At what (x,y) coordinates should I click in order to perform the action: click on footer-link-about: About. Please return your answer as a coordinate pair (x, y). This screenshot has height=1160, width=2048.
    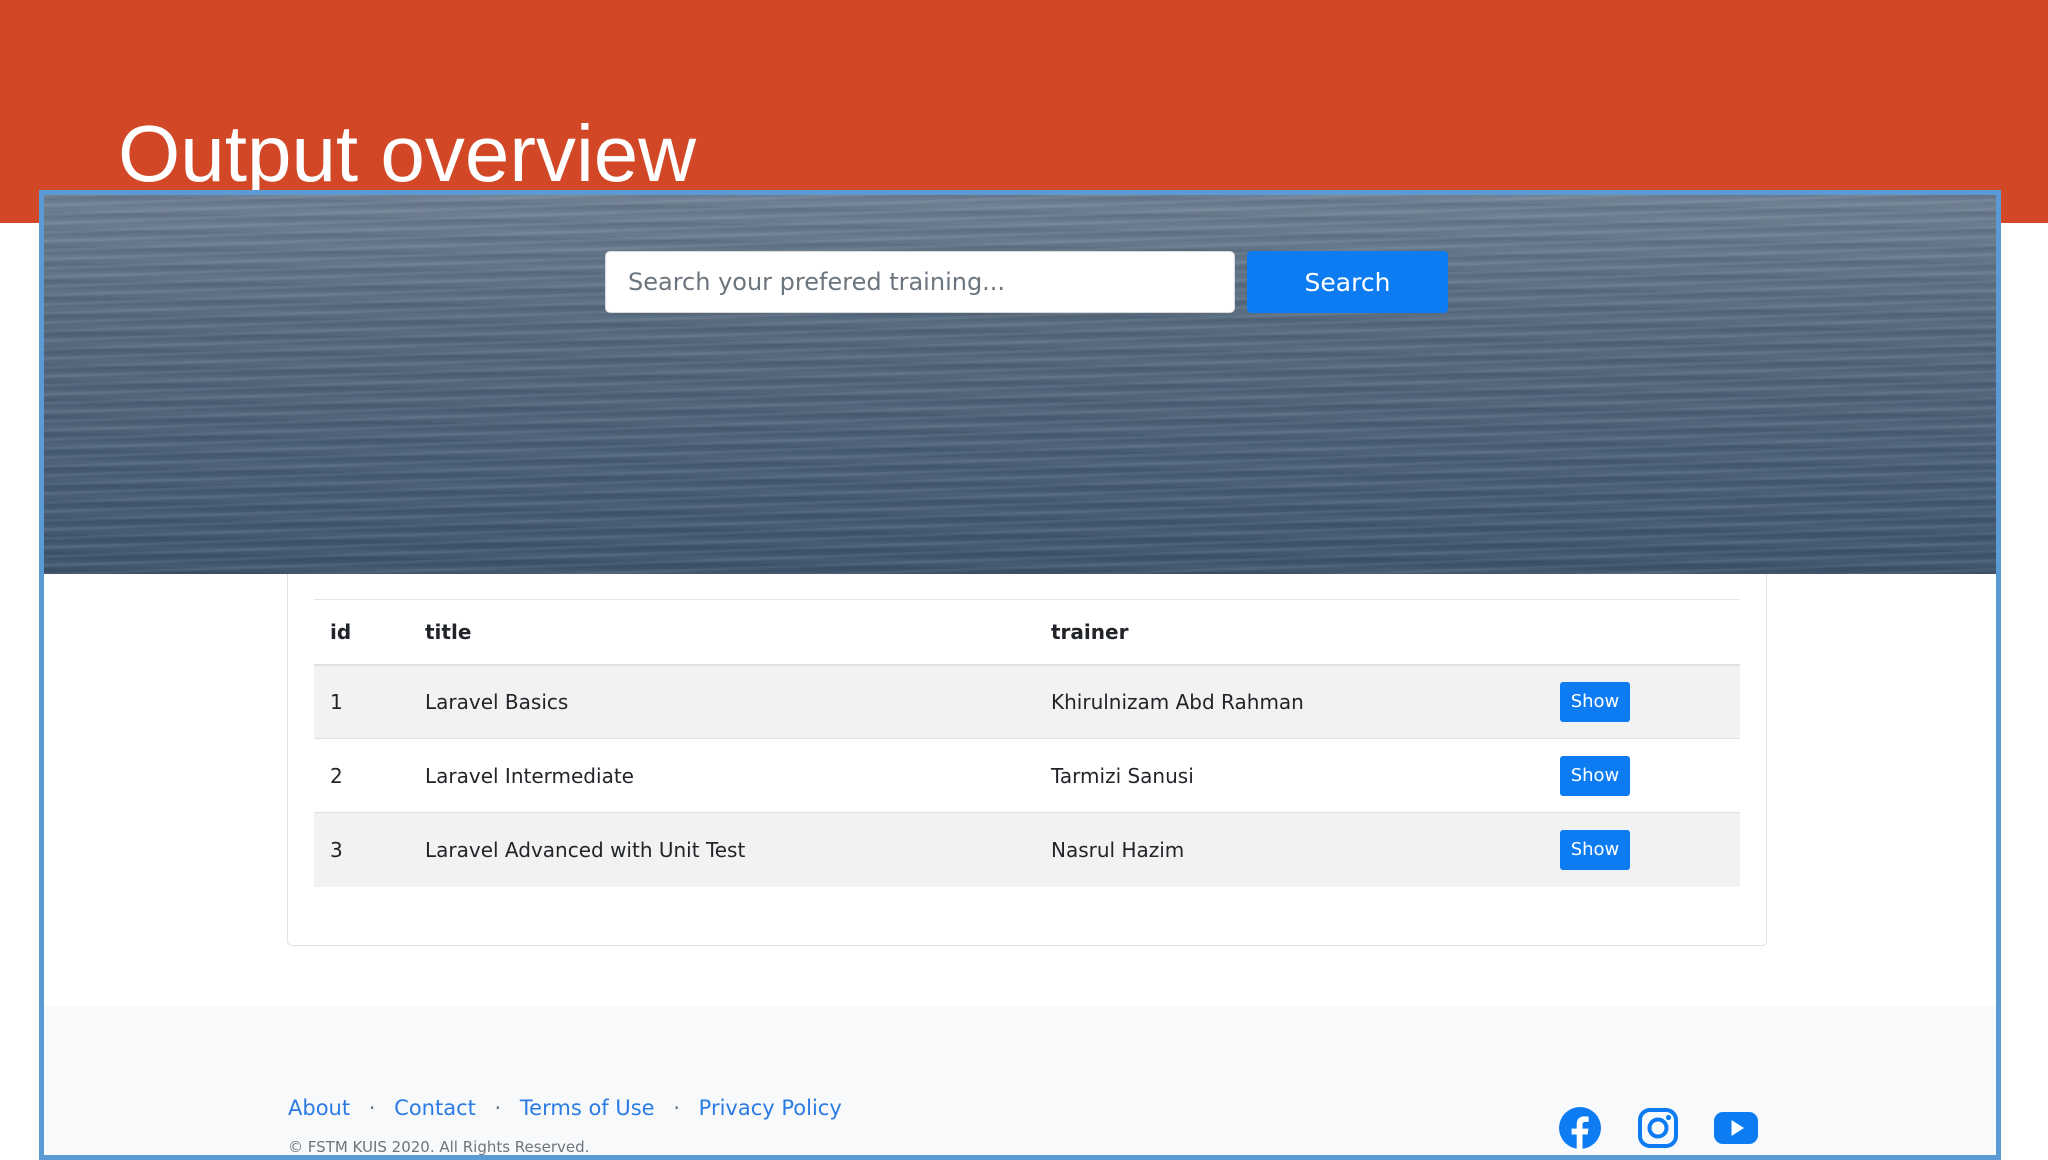
    Looking at the image, I should click on (319, 1108).